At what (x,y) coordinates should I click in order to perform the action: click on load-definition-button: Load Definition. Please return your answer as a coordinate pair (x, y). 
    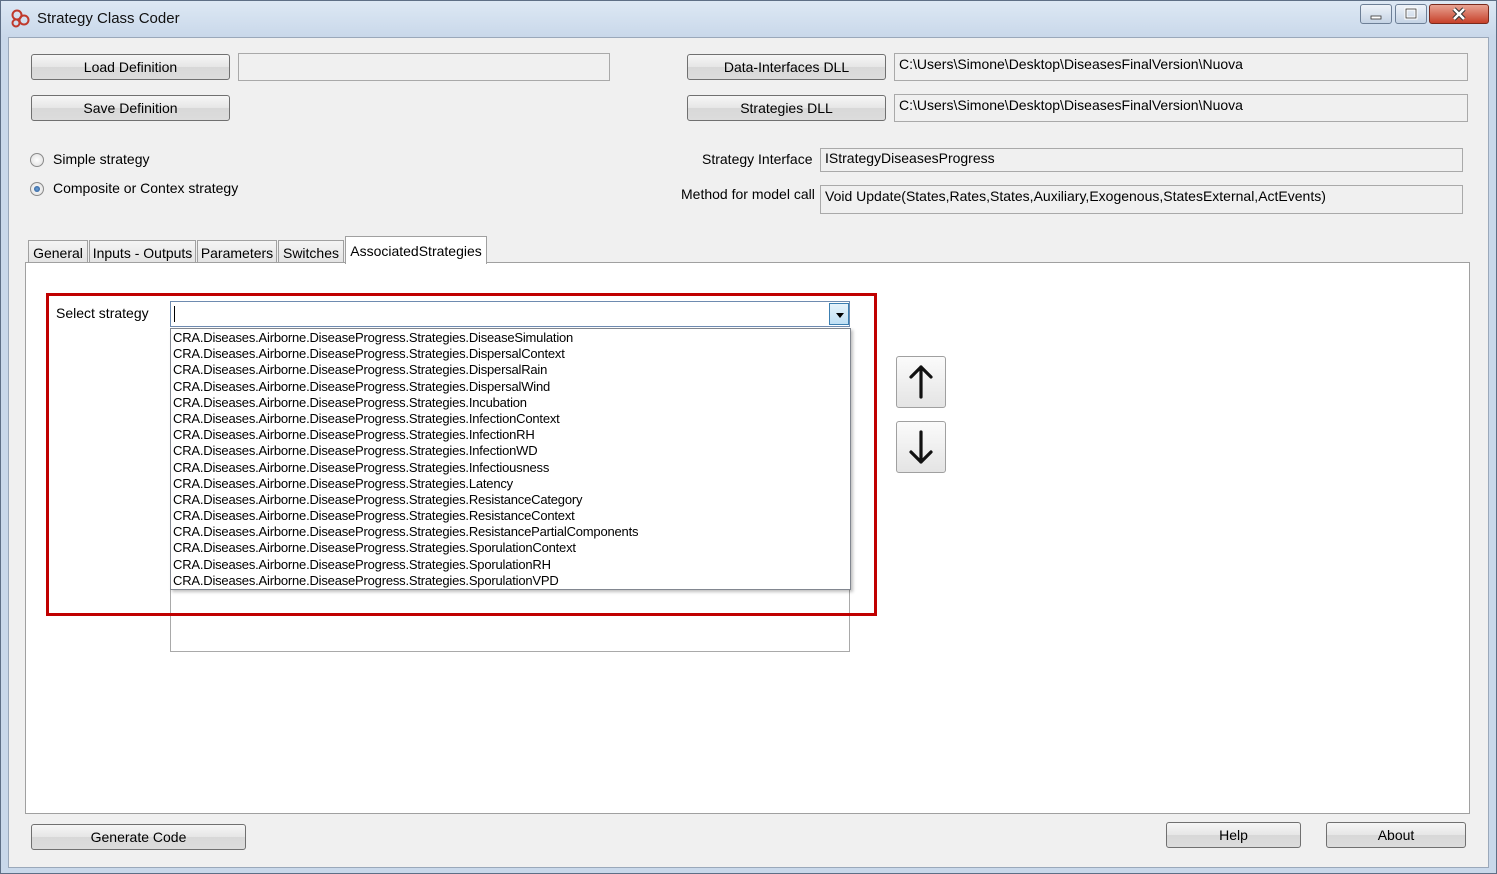
    Looking at the image, I should click on (130, 67).